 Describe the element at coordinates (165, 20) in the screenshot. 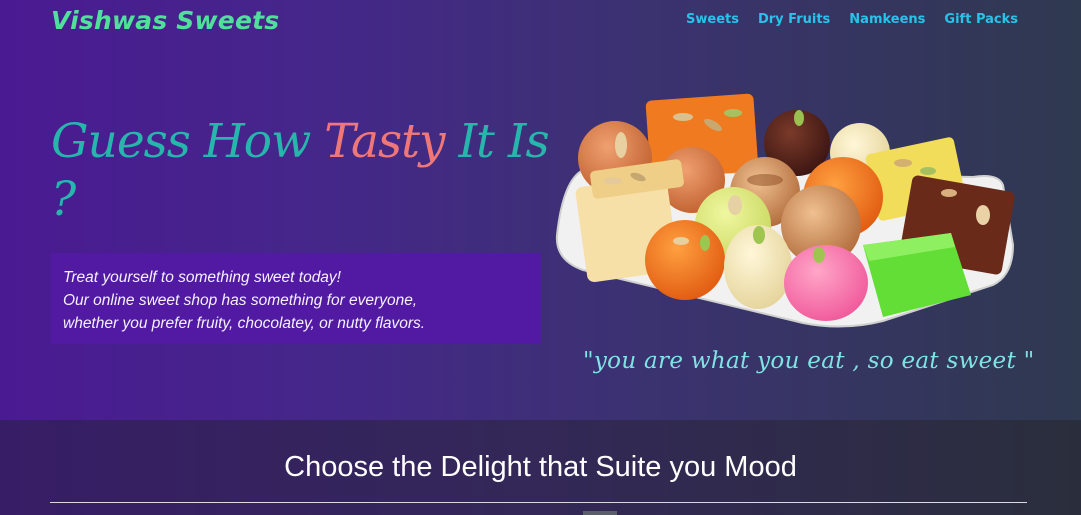

I see `brand-logo: Vishwas Sweets` at that location.